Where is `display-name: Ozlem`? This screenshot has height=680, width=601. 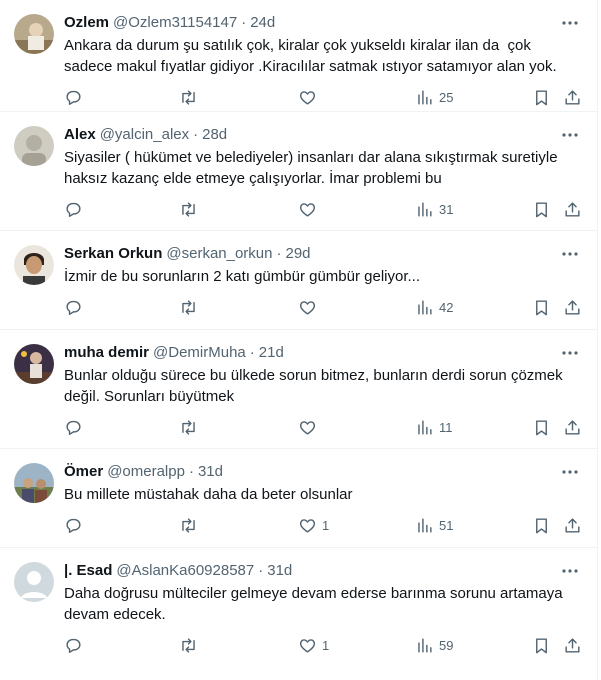 display-name: Ozlem is located at coordinates (86, 23).